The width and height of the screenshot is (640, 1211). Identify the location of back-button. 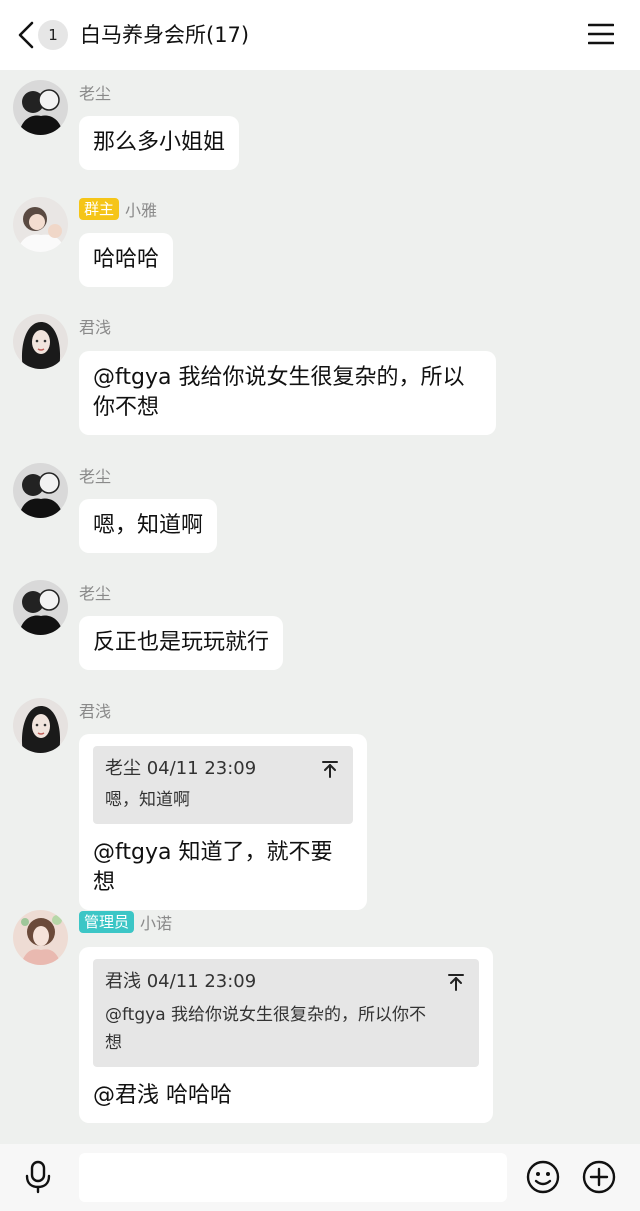
(26, 35).